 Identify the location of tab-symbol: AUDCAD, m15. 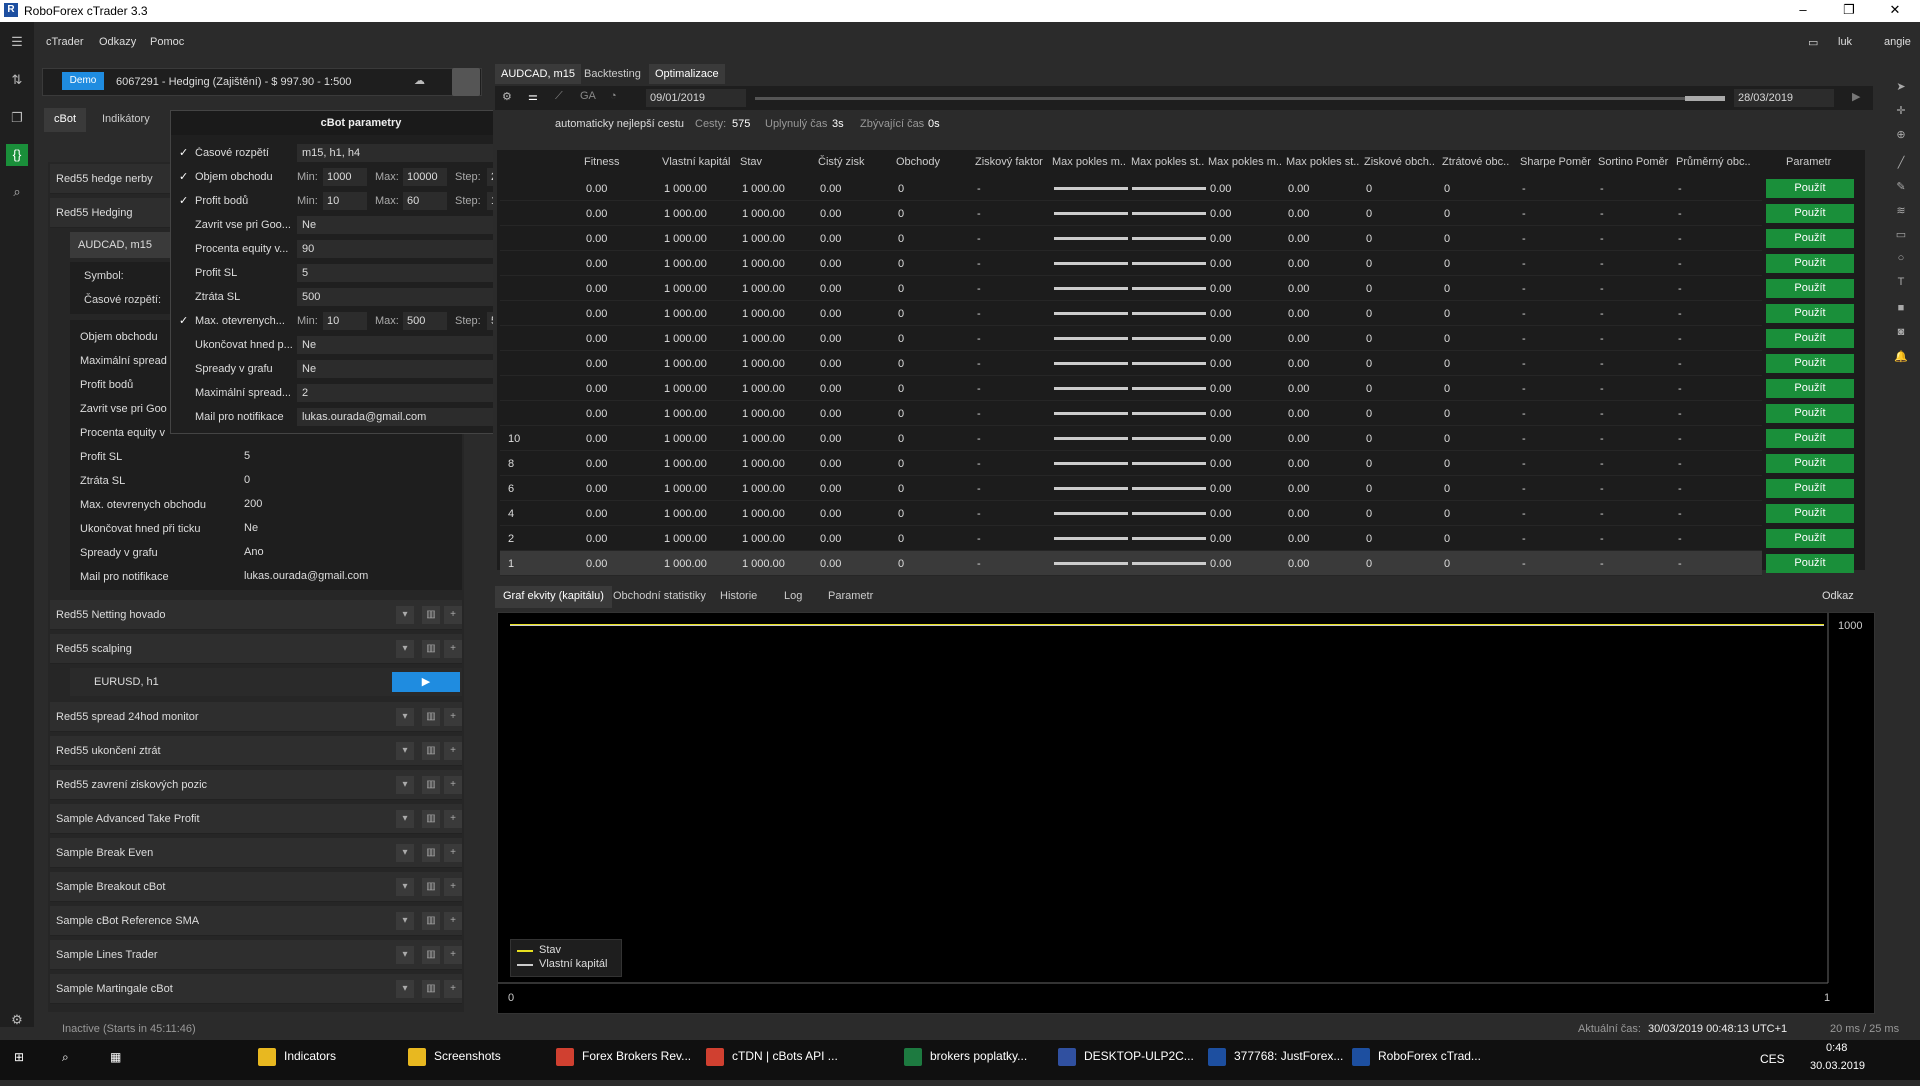
(538, 74).